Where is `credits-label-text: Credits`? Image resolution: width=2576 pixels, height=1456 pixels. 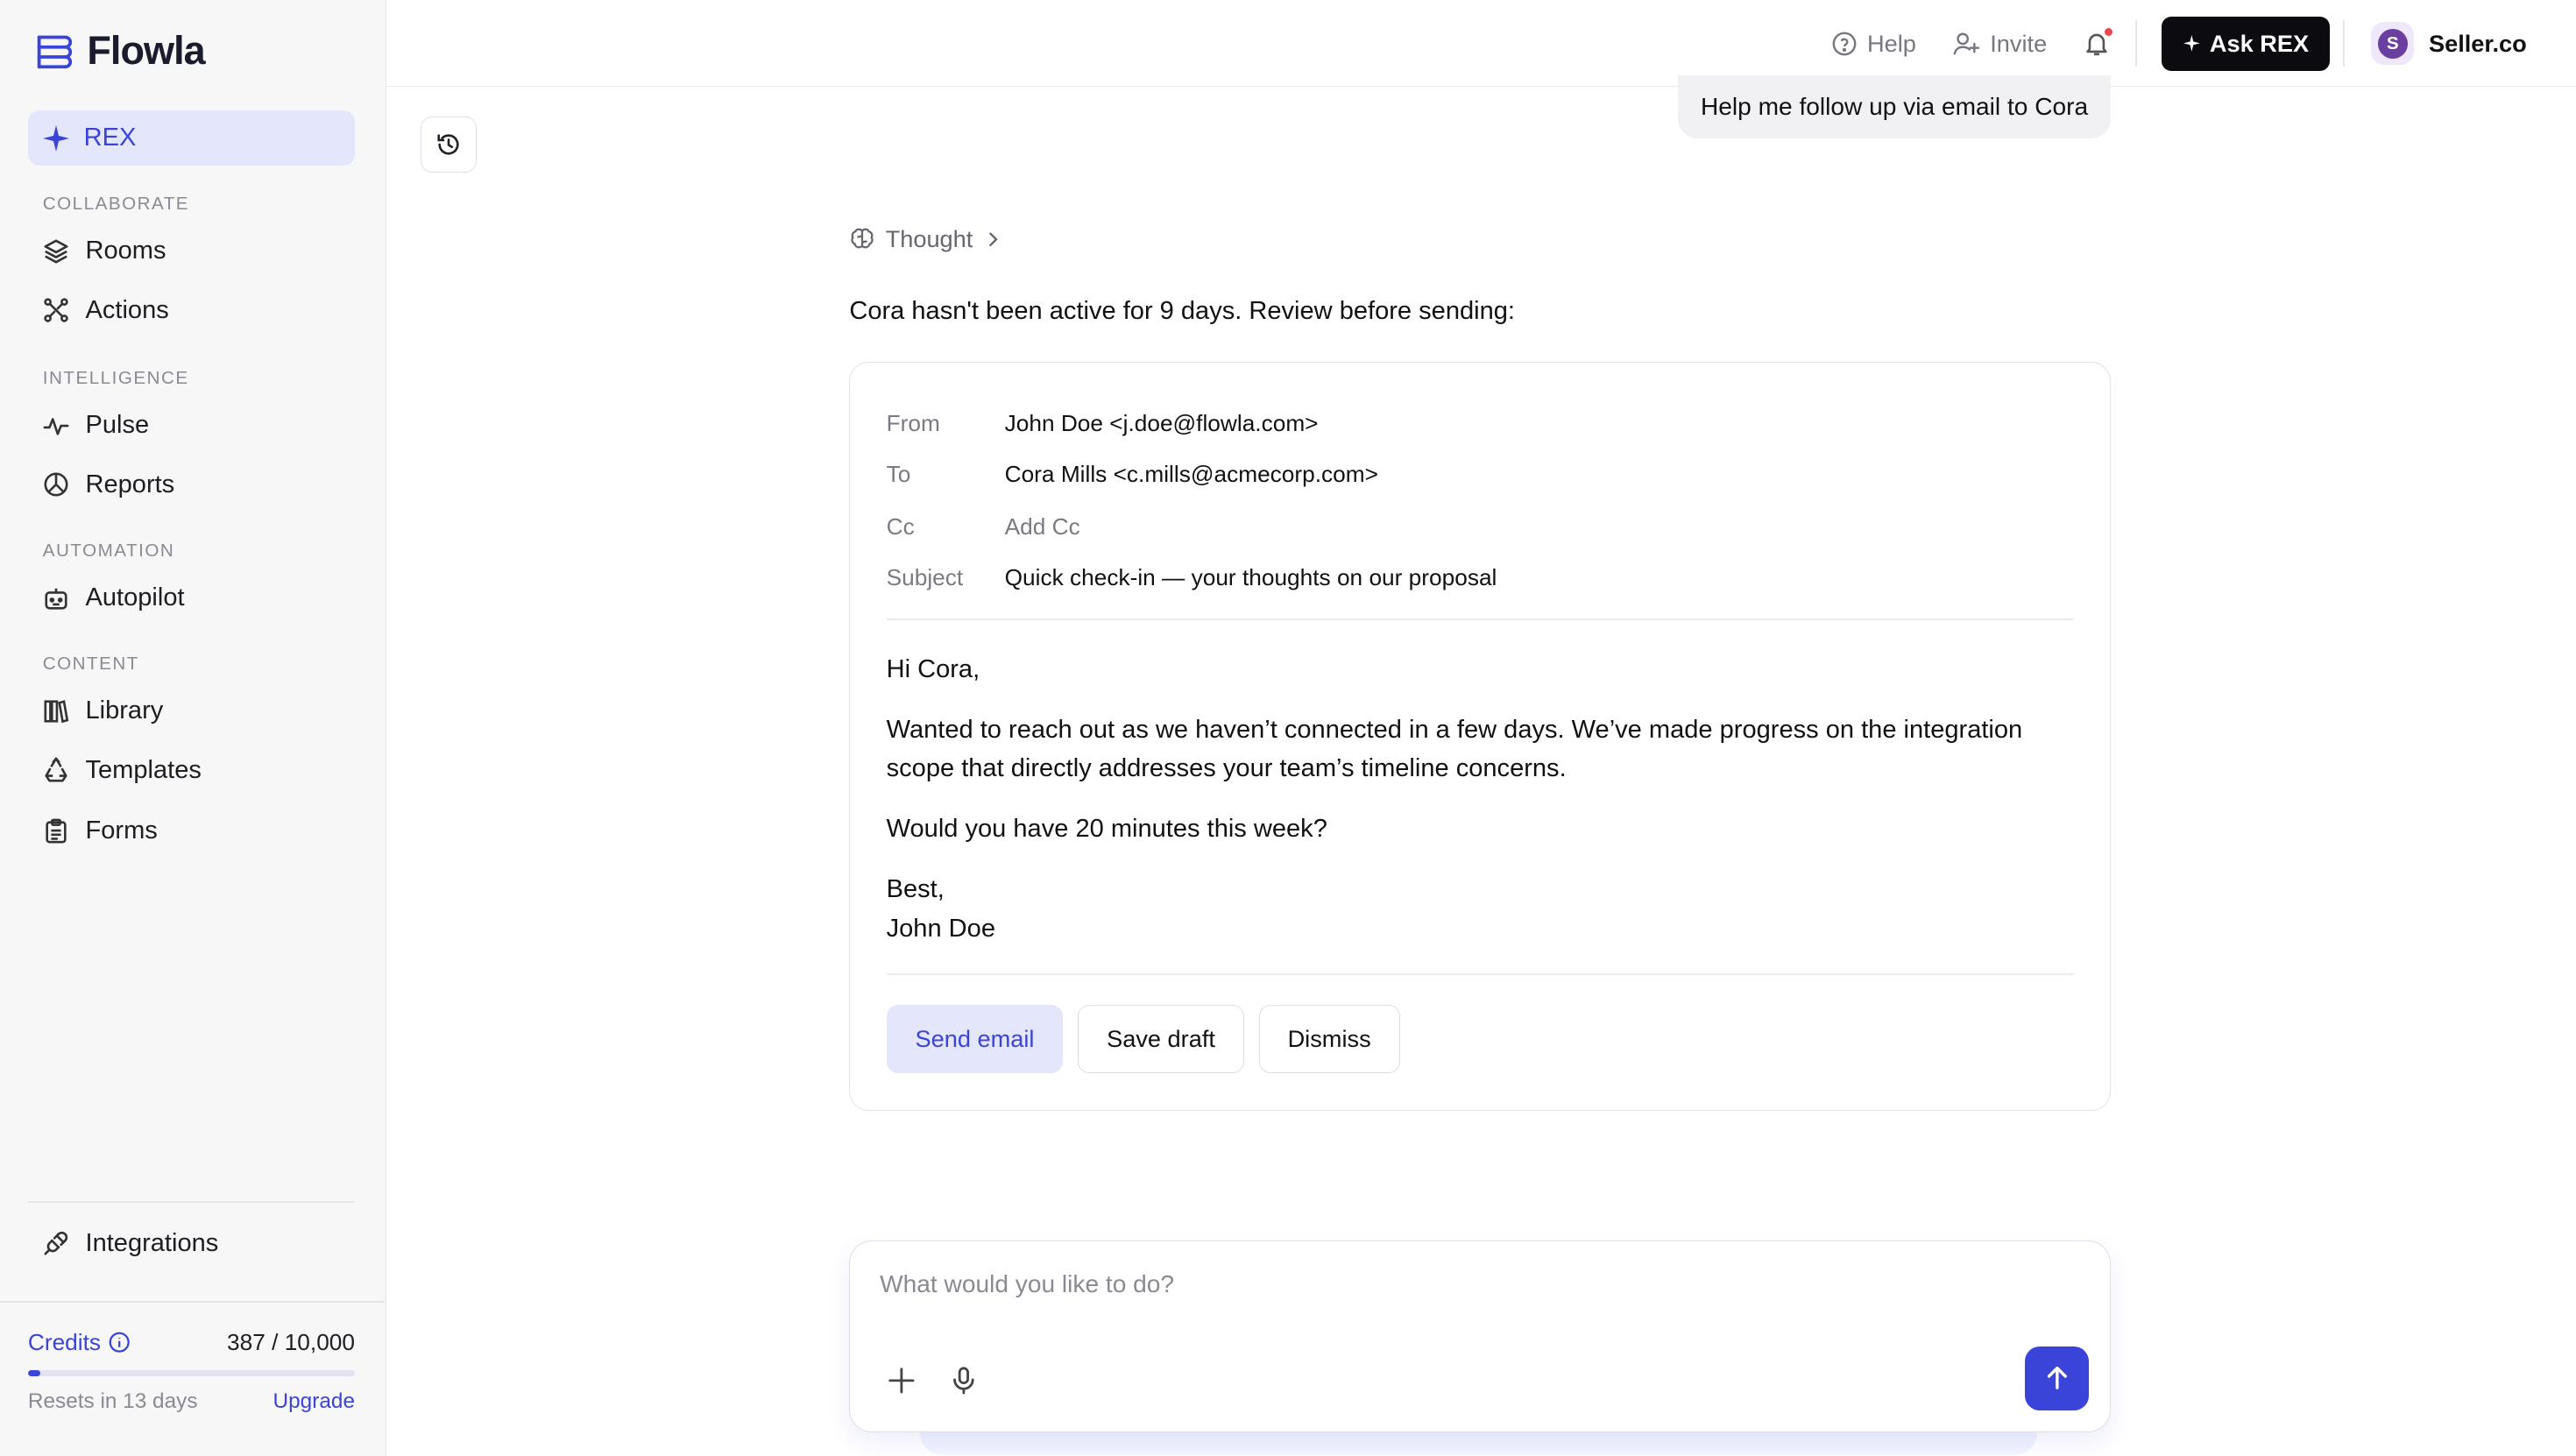 credits-label-text: Credits is located at coordinates (64, 1341).